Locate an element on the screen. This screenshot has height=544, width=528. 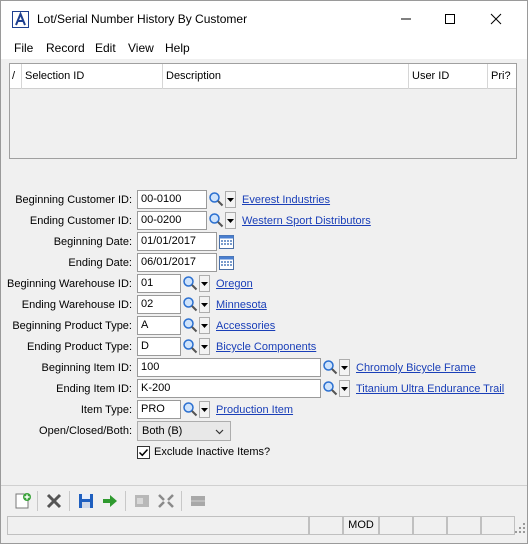
close-button is located at coordinates (496, 19).